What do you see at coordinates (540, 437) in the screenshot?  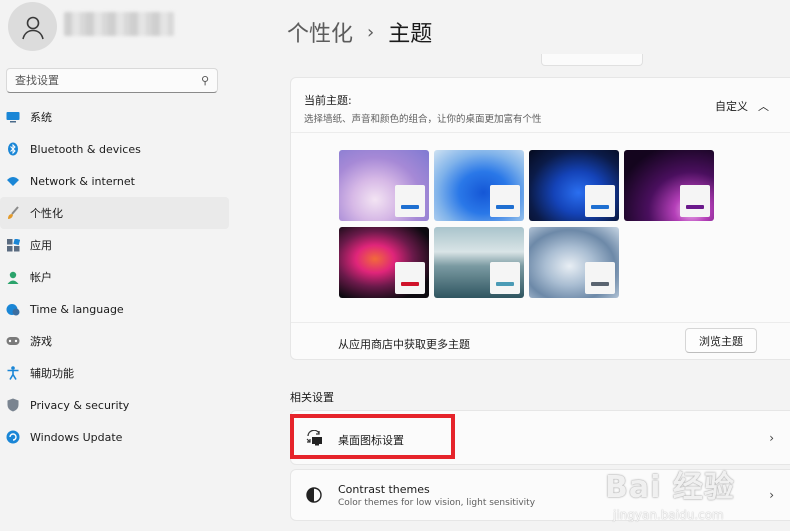 I see `desktop-icon-settings-row: 桌面图标设置 ›` at bounding box center [540, 437].